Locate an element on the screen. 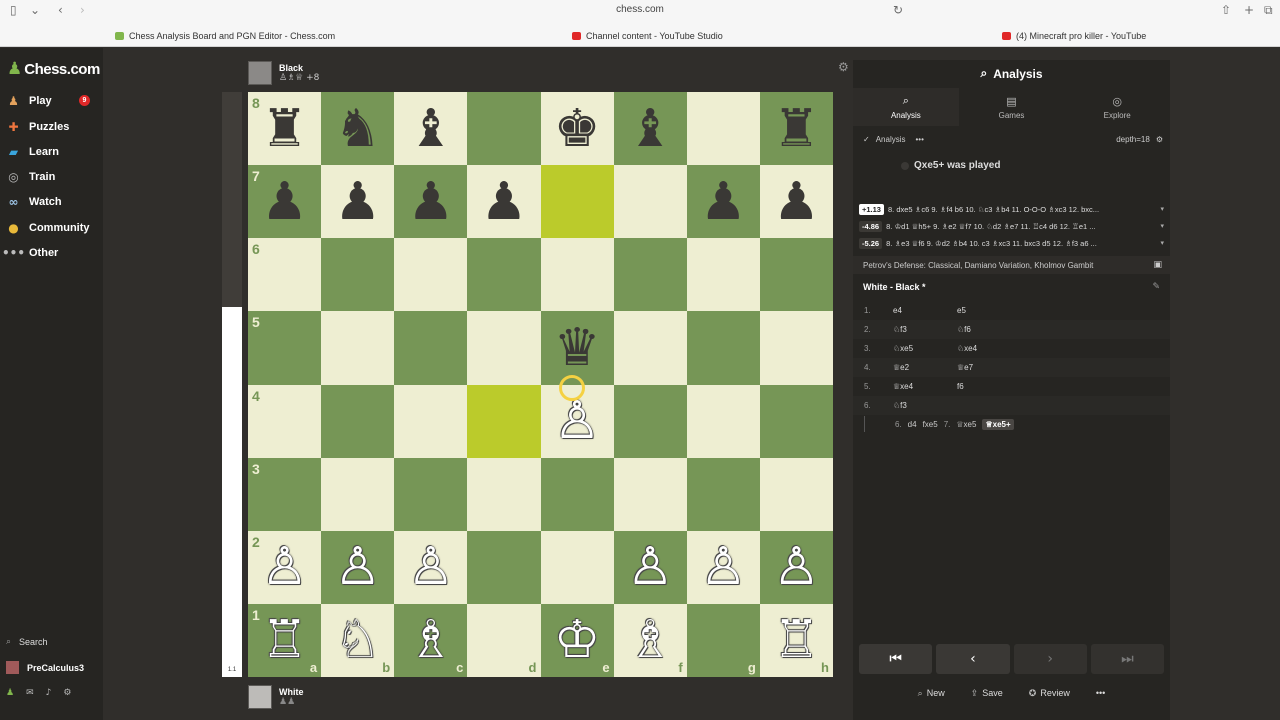  square-f7 is located at coordinates (650, 202).